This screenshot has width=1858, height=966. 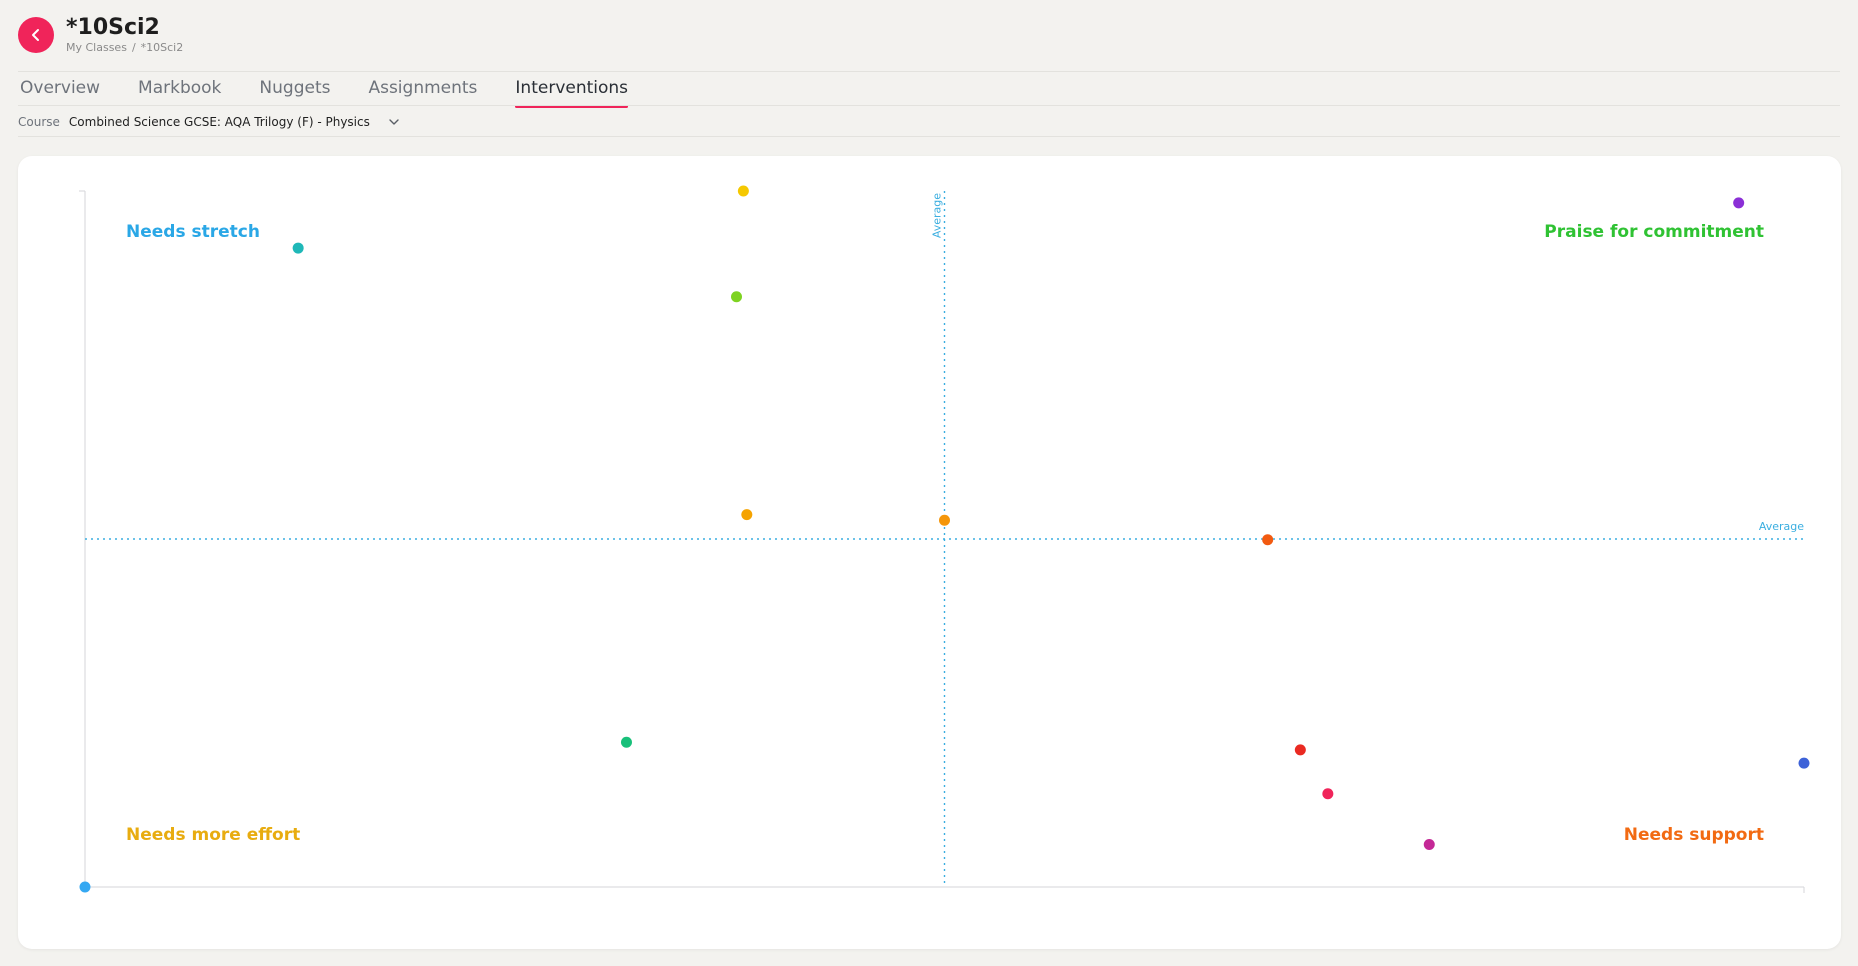 I want to click on course-dropdown-toggle, so click(x=395, y=122).